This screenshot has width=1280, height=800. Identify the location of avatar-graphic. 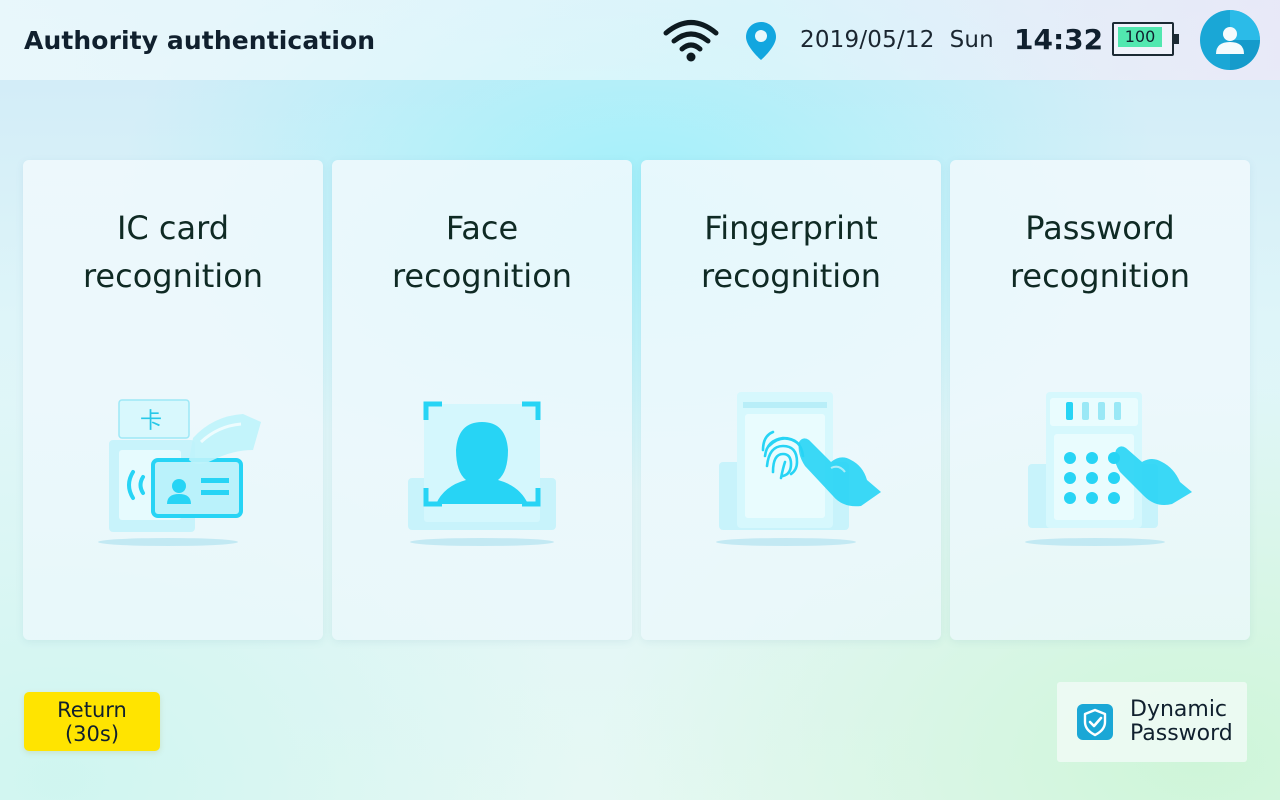
(1238, 40).